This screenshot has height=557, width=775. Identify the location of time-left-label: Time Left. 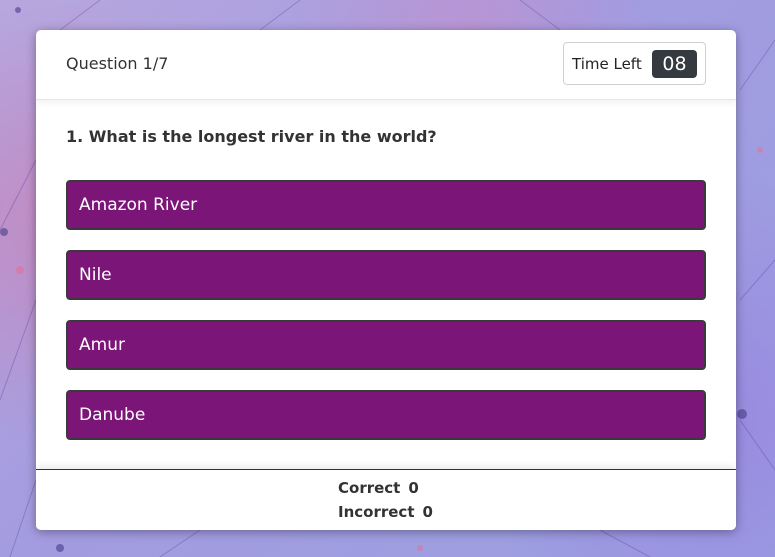
(607, 64).